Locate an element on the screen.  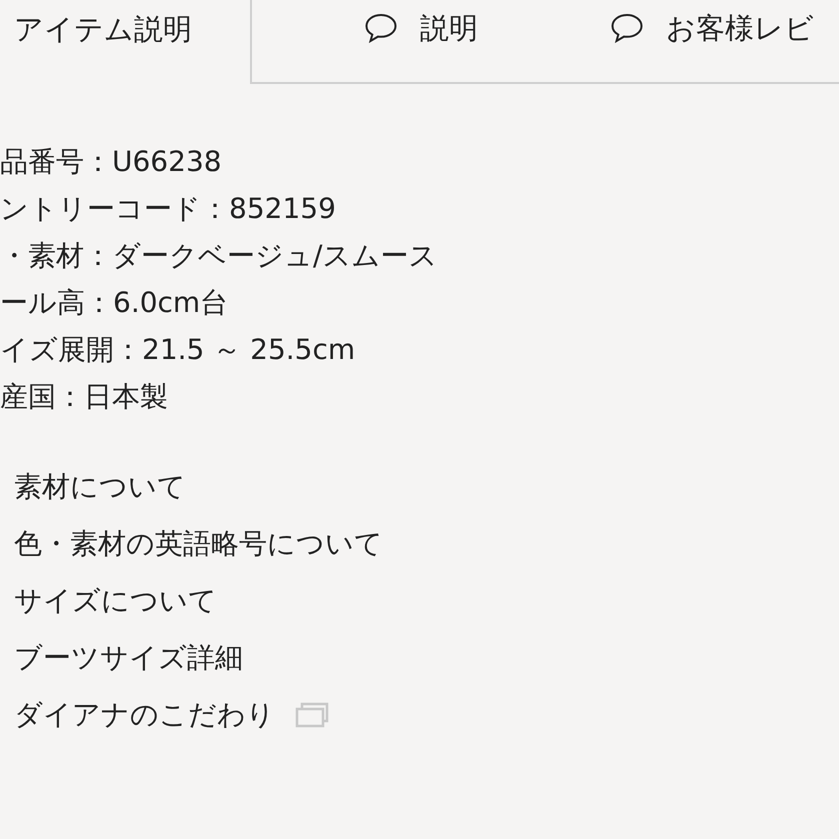
info-link: 色・素材の英語略号について is located at coordinates (198, 543).